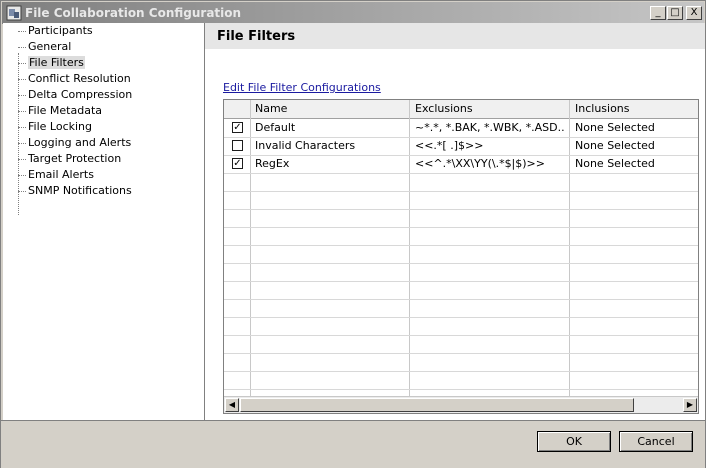  Describe the element at coordinates (69, 159) in the screenshot. I see `tree-item-target-protection: Target Protection` at that location.